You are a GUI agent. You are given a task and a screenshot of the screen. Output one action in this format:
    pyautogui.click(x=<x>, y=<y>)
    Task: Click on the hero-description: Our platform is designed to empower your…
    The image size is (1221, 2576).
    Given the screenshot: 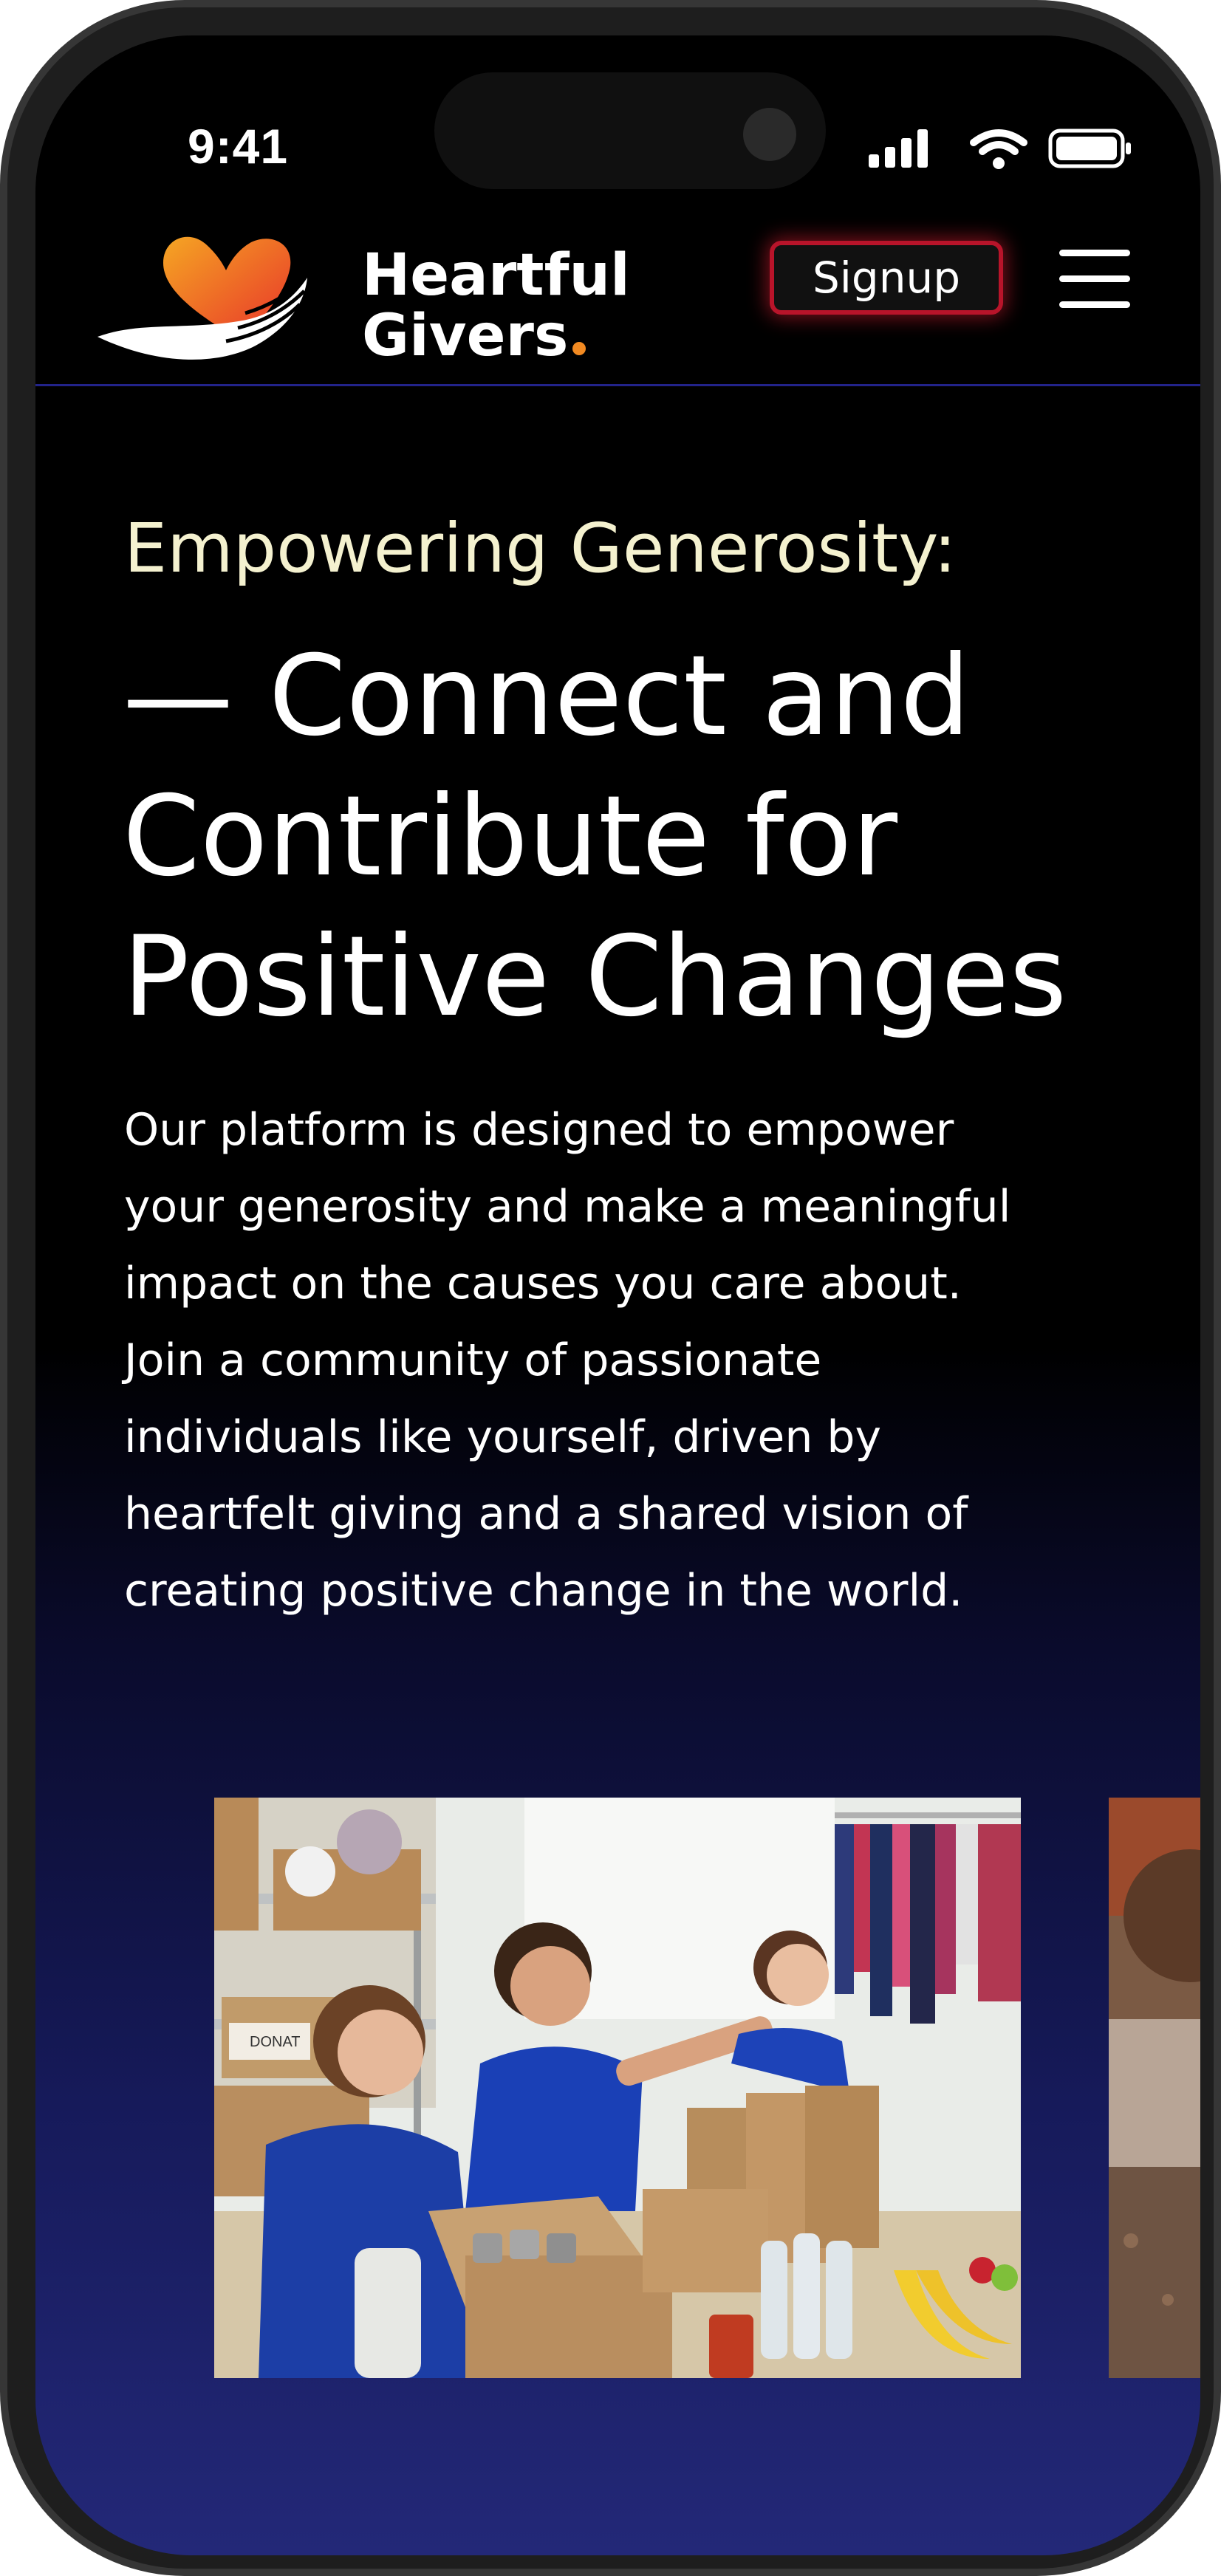 What is the action you would take?
    pyautogui.click(x=567, y=1360)
    